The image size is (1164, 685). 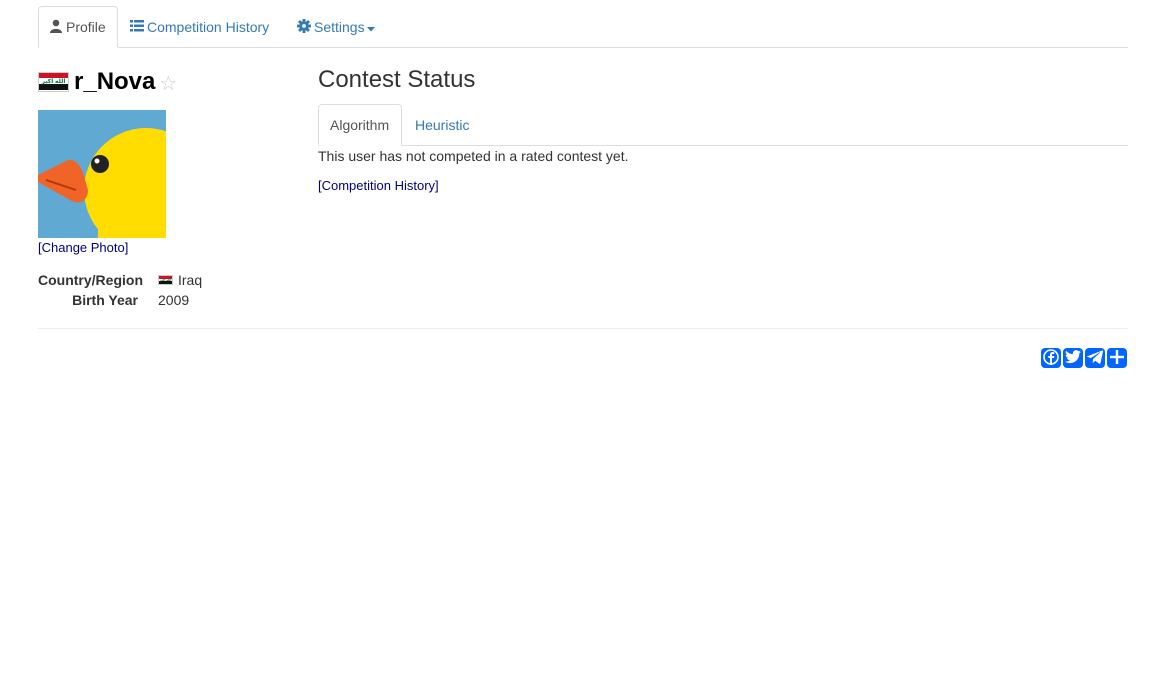 I want to click on tab-competition-history: Competition History, so click(x=199, y=27).